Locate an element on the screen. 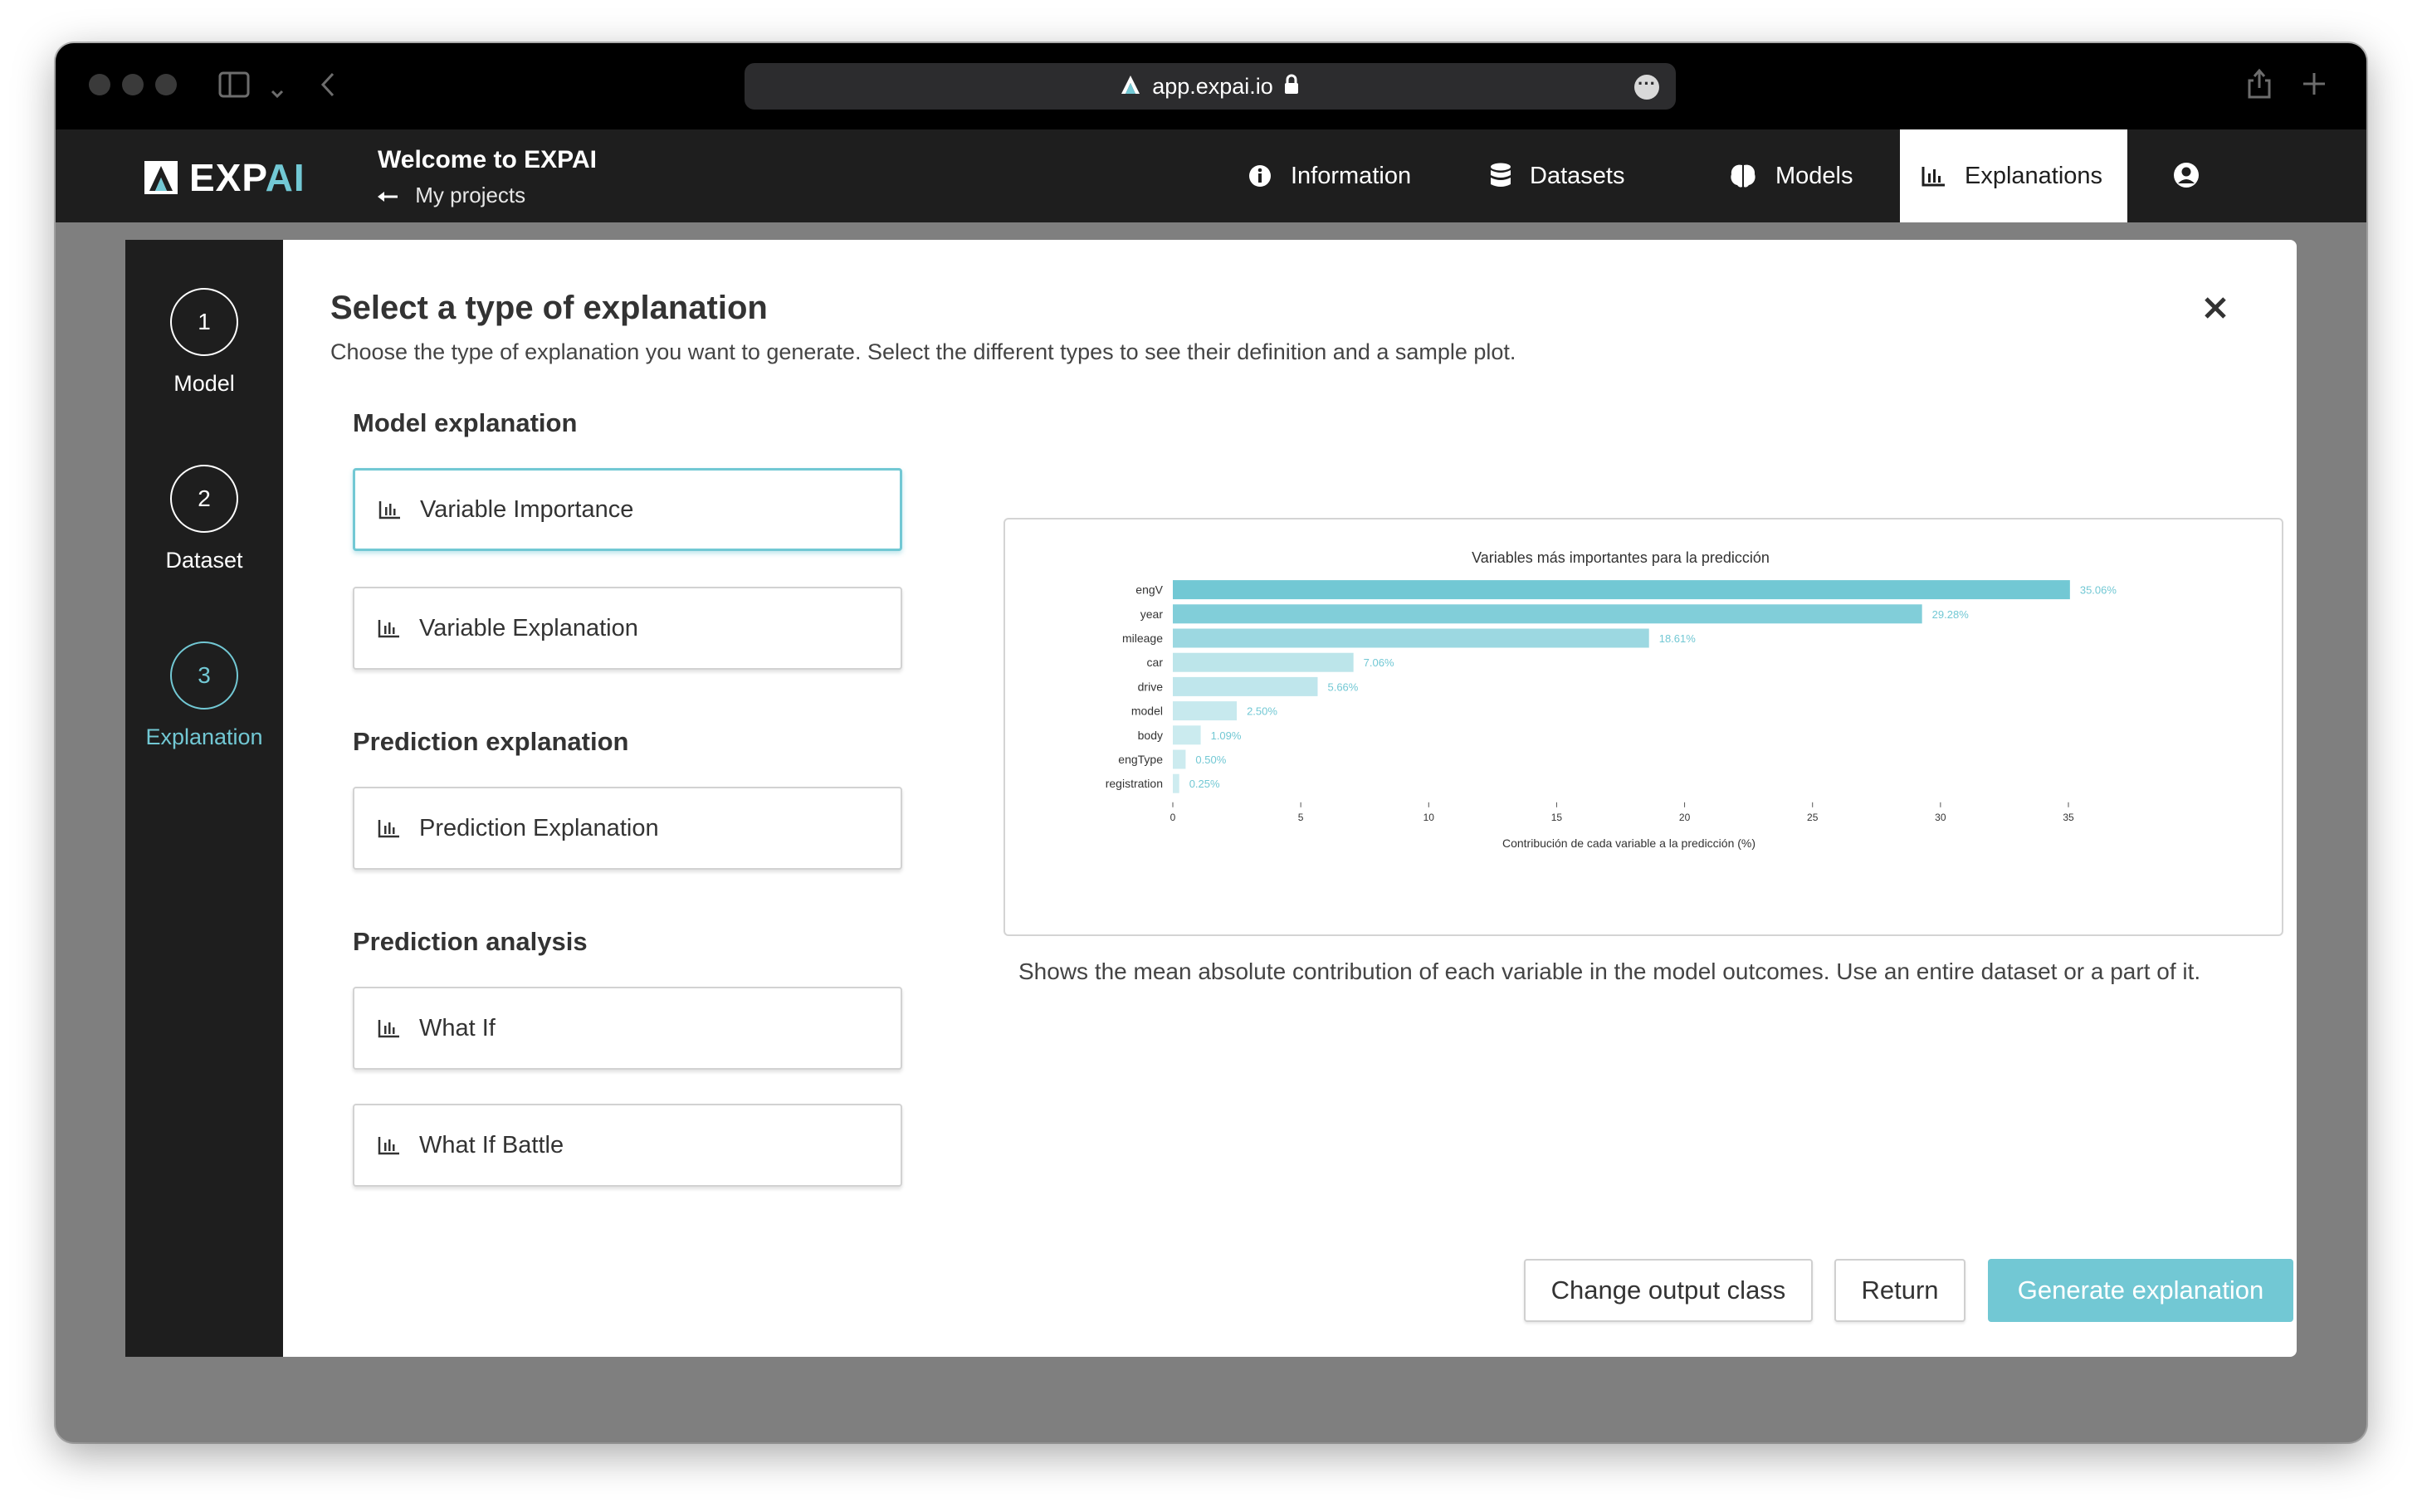 The height and width of the screenshot is (1512, 2422). expai-logo: EXPAI is located at coordinates (224, 177).